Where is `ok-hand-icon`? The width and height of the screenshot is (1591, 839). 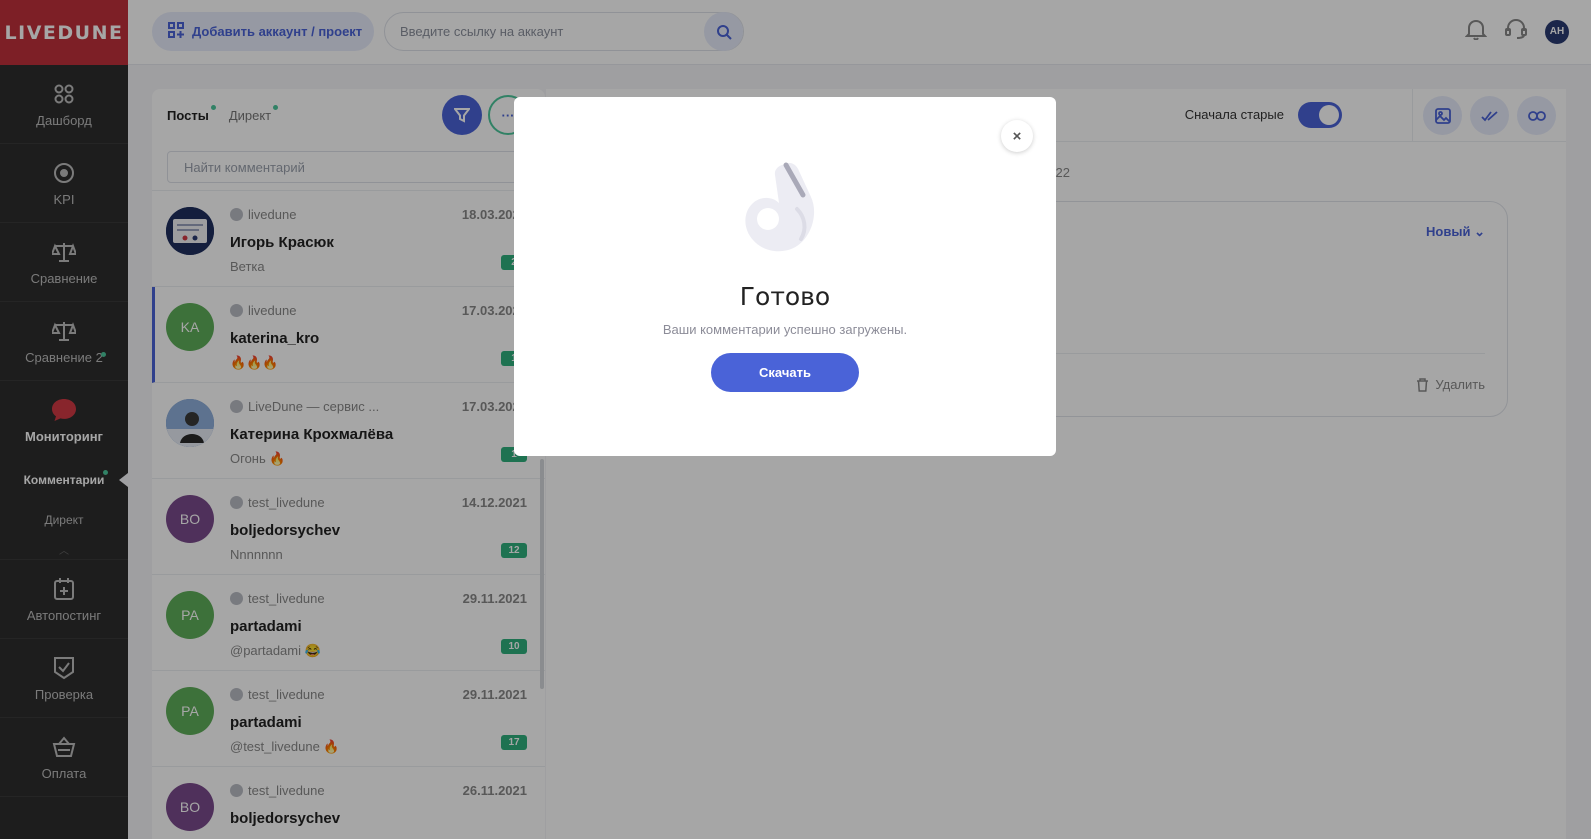 ok-hand-icon is located at coordinates (780, 207).